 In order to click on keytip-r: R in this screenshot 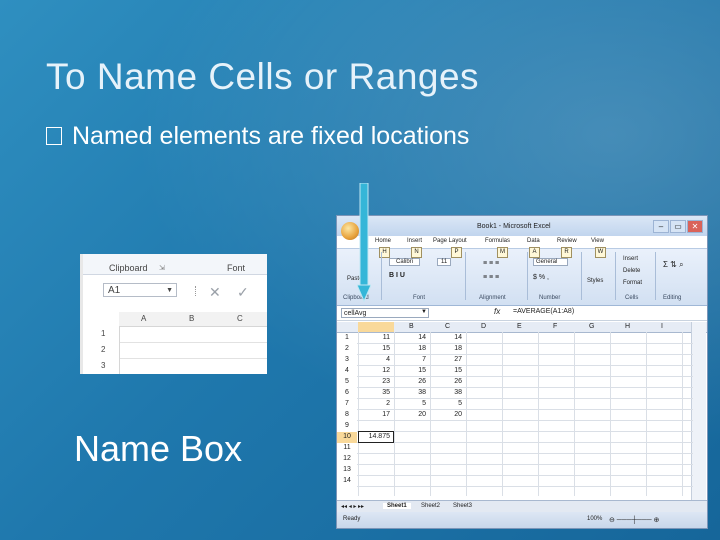, I will do `click(566, 252)`.